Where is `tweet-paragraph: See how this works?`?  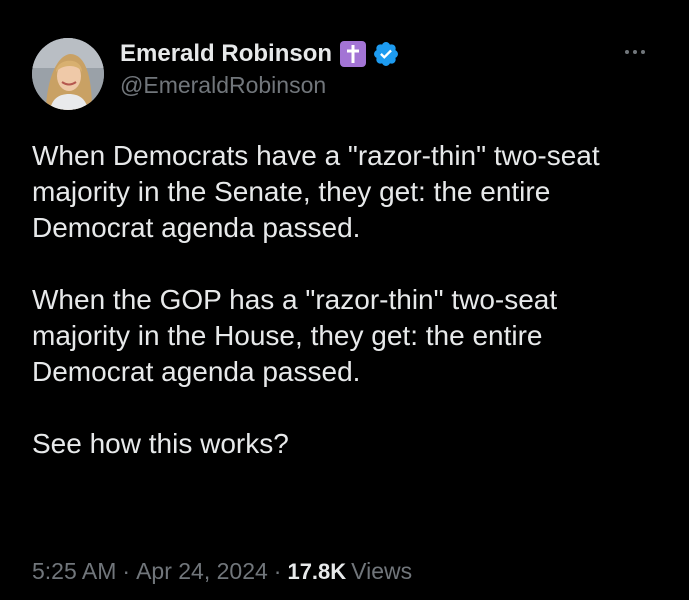 tweet-paragraph: See how this works? is located at coordinates (160, 443).